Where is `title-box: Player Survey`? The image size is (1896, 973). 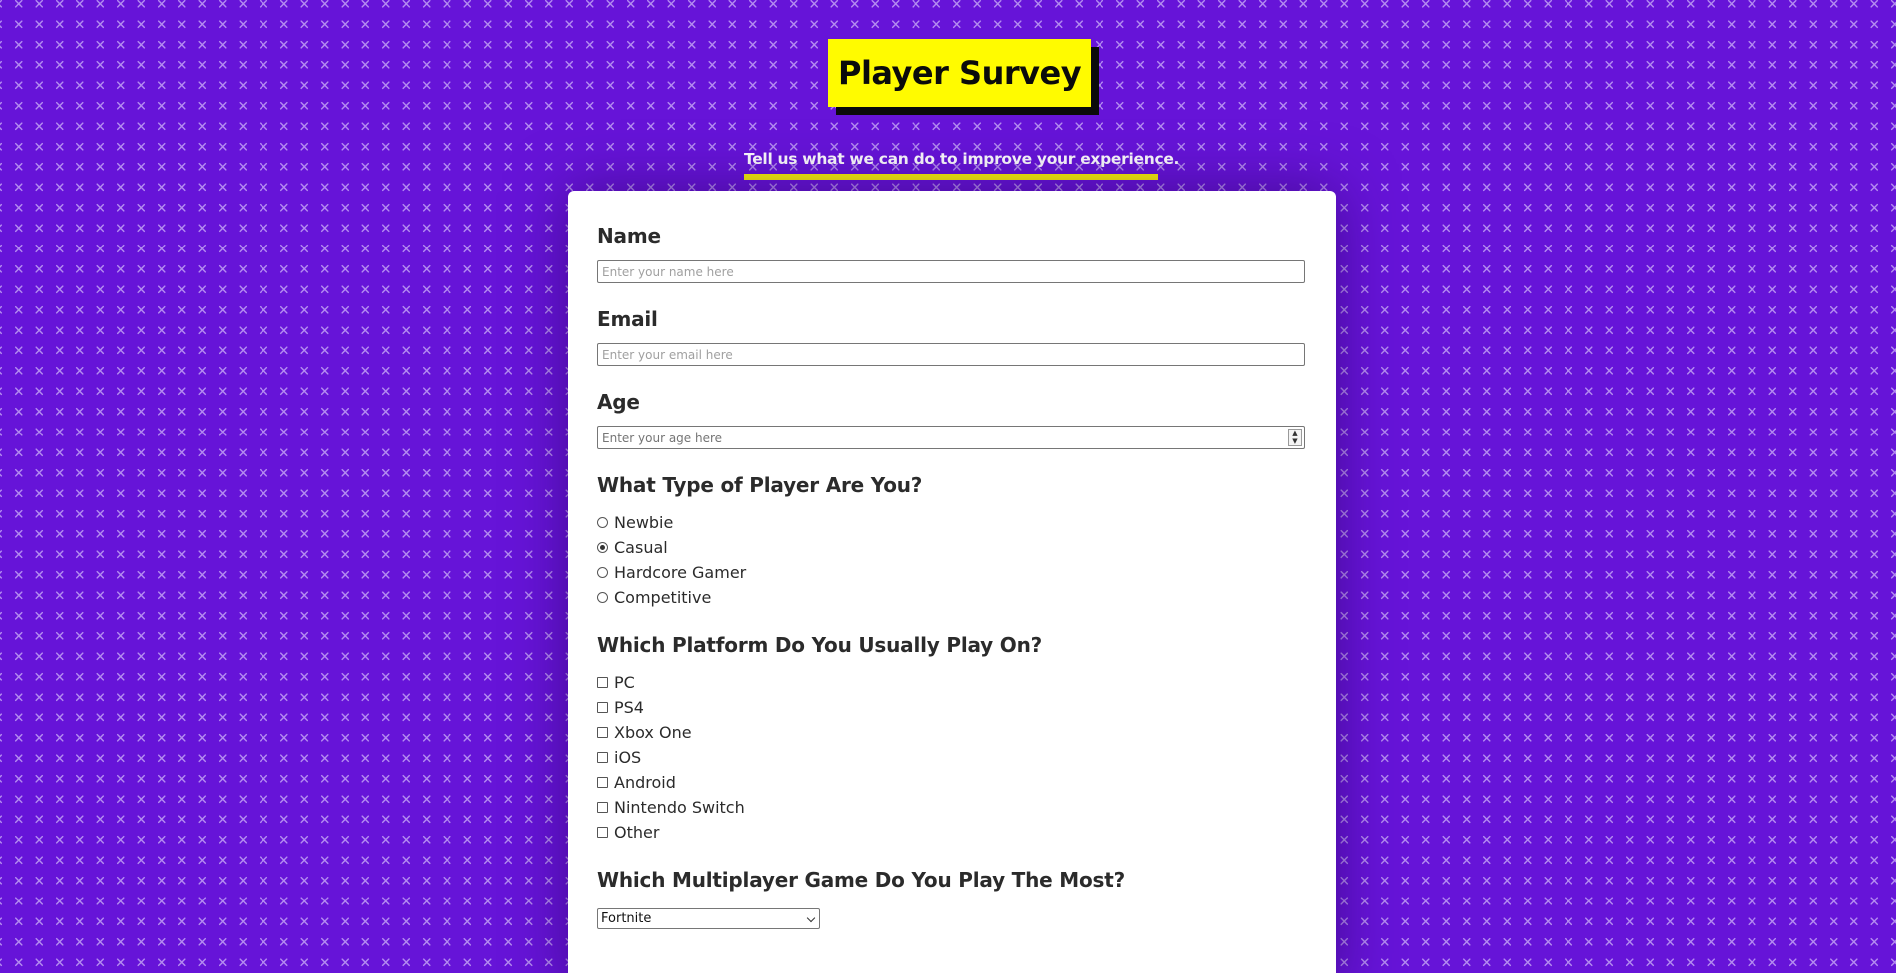 title-box: Player Survey is located at coordinates (960, 73).